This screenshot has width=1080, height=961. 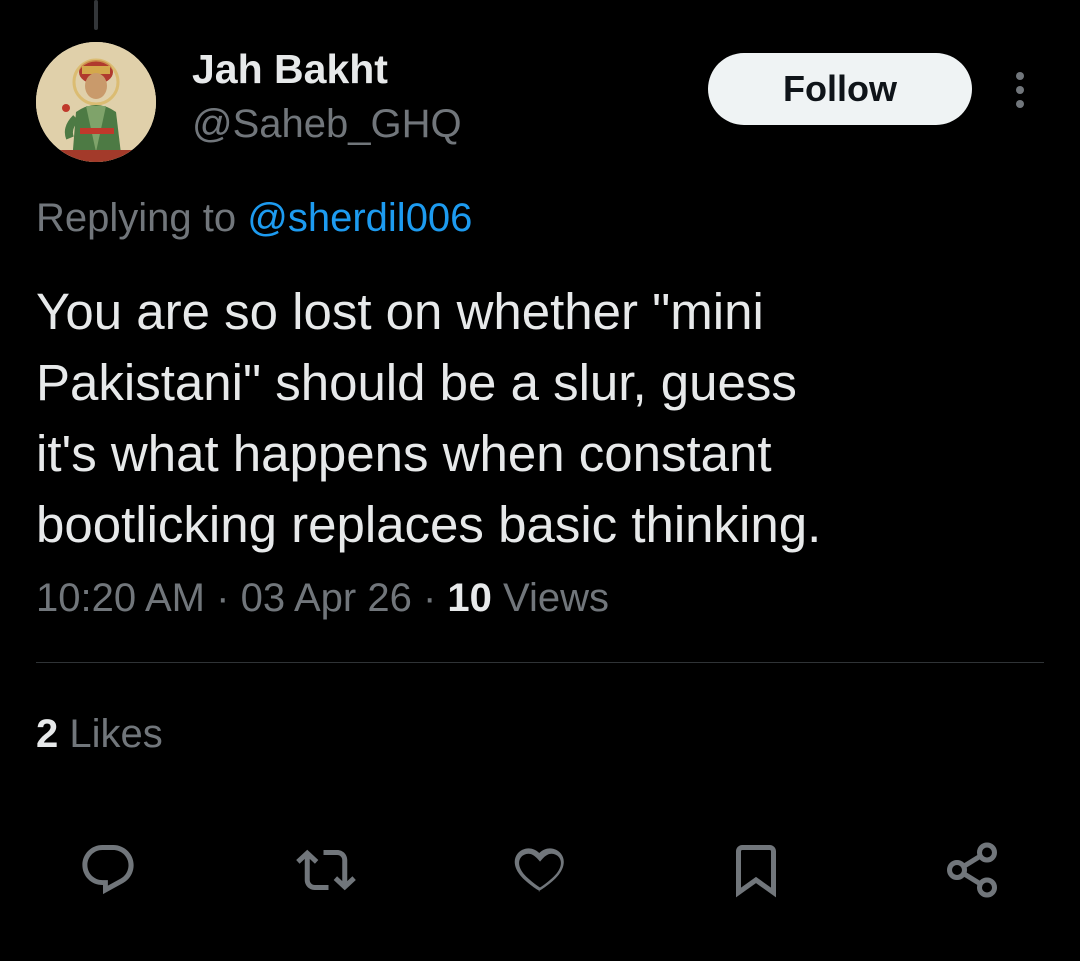 What do you see at coordinates (96, 15) in the screenshot?
I see `thread-connector-line` at bounding box center [96, 15].